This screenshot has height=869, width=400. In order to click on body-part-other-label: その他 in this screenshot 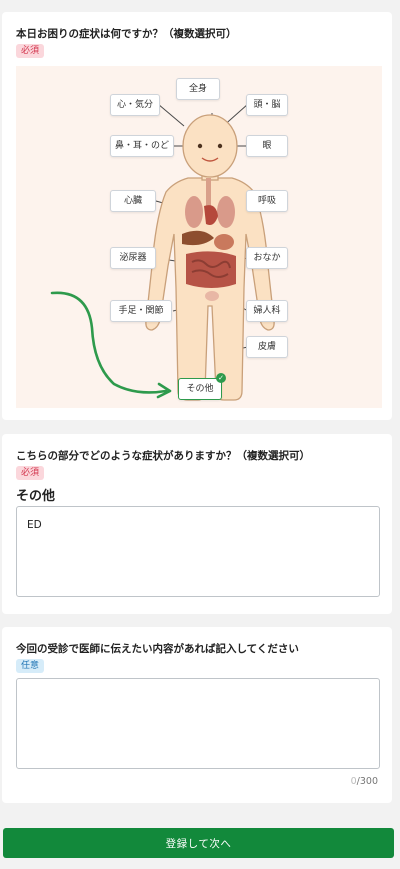, I will do `click(200, 389)`.